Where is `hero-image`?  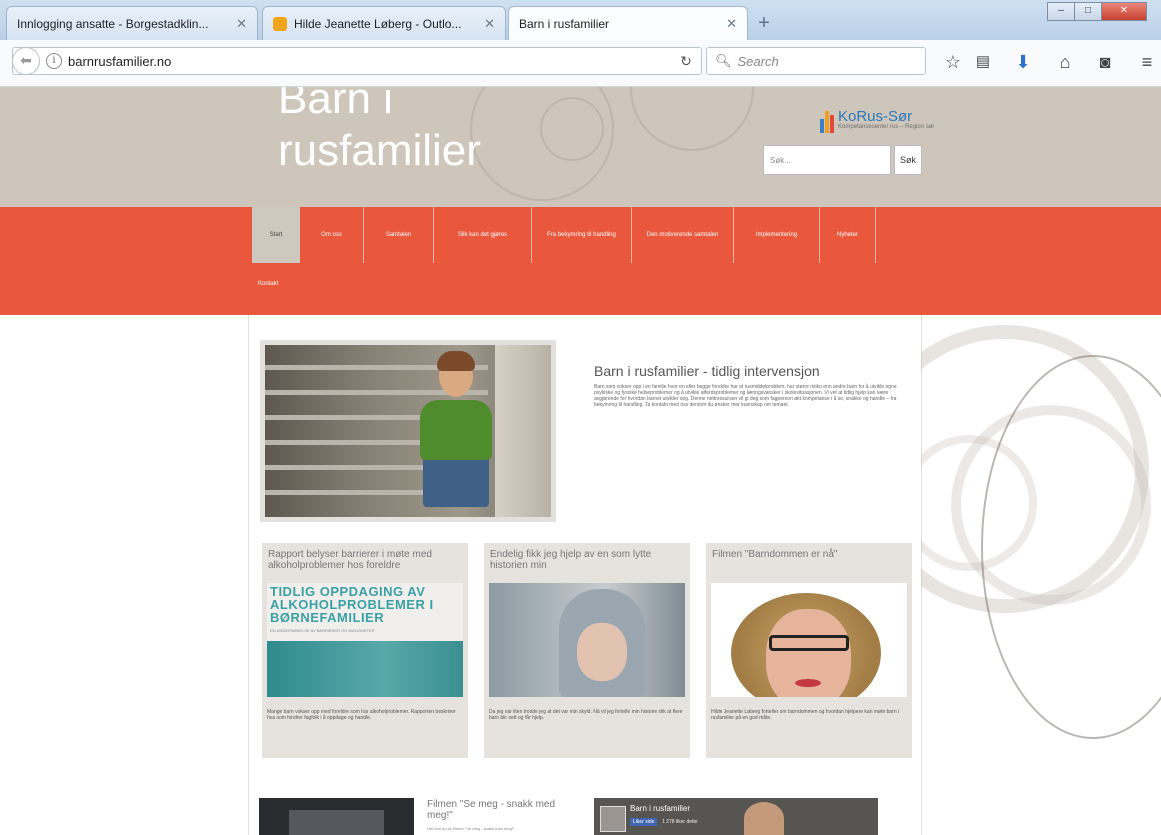
hero-image is located at coordinates (408, 431).